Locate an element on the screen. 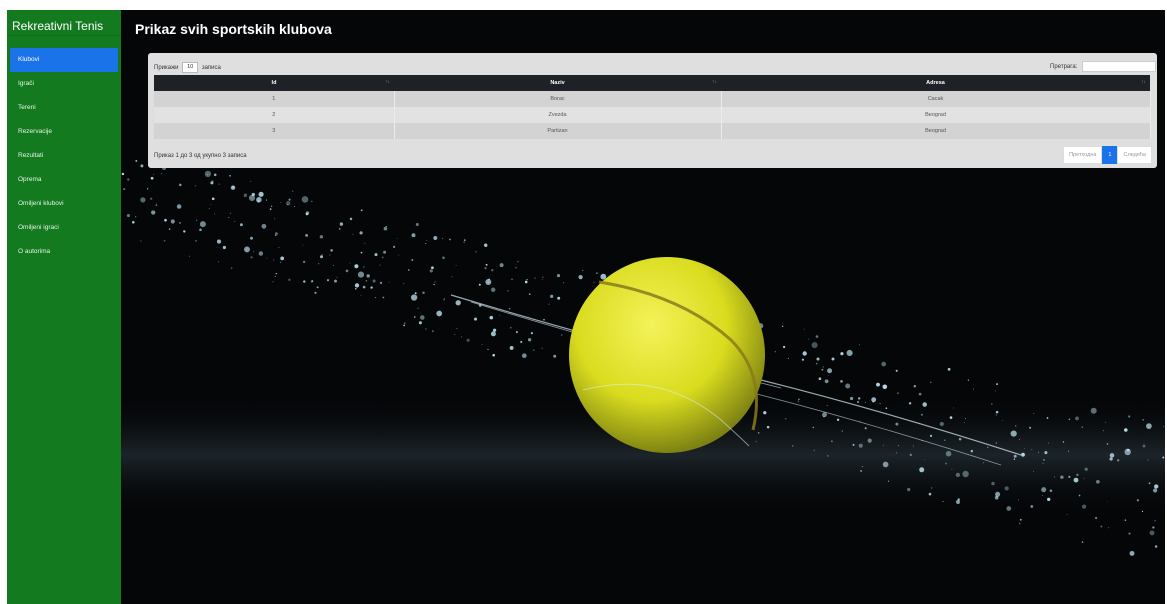 This screenshot has height=604, width=1167. pagination: Претходна 1 Следећа is located at coordinates (1107, 155).